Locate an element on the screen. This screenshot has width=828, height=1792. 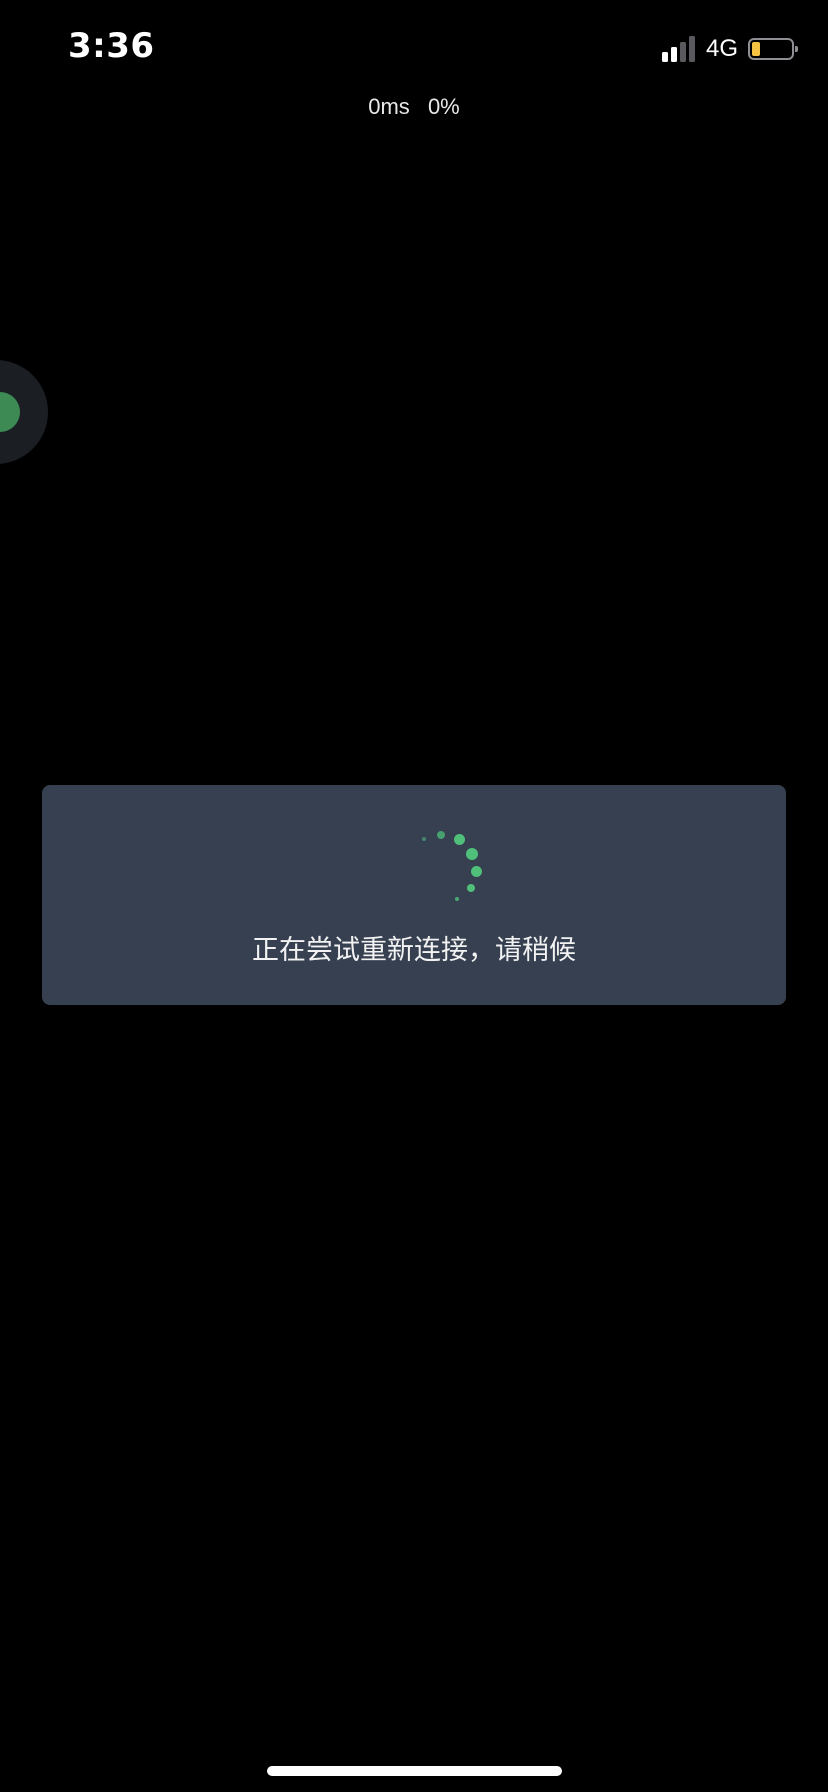
floating-handle-icon is located at coordinates (24, 412).